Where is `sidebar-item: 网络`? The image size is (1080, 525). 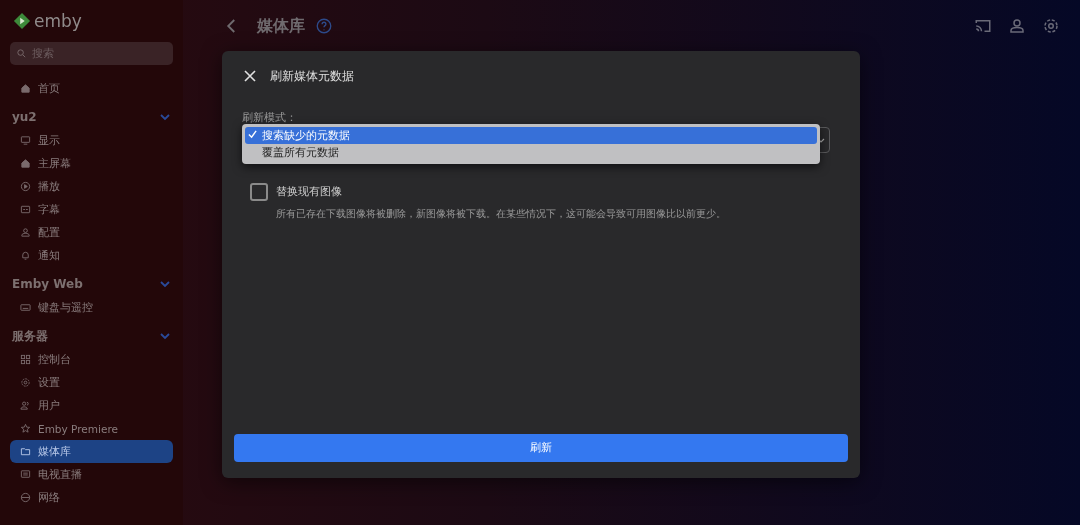
sidebar-item: 网络 is located at coordinates (91, 497).